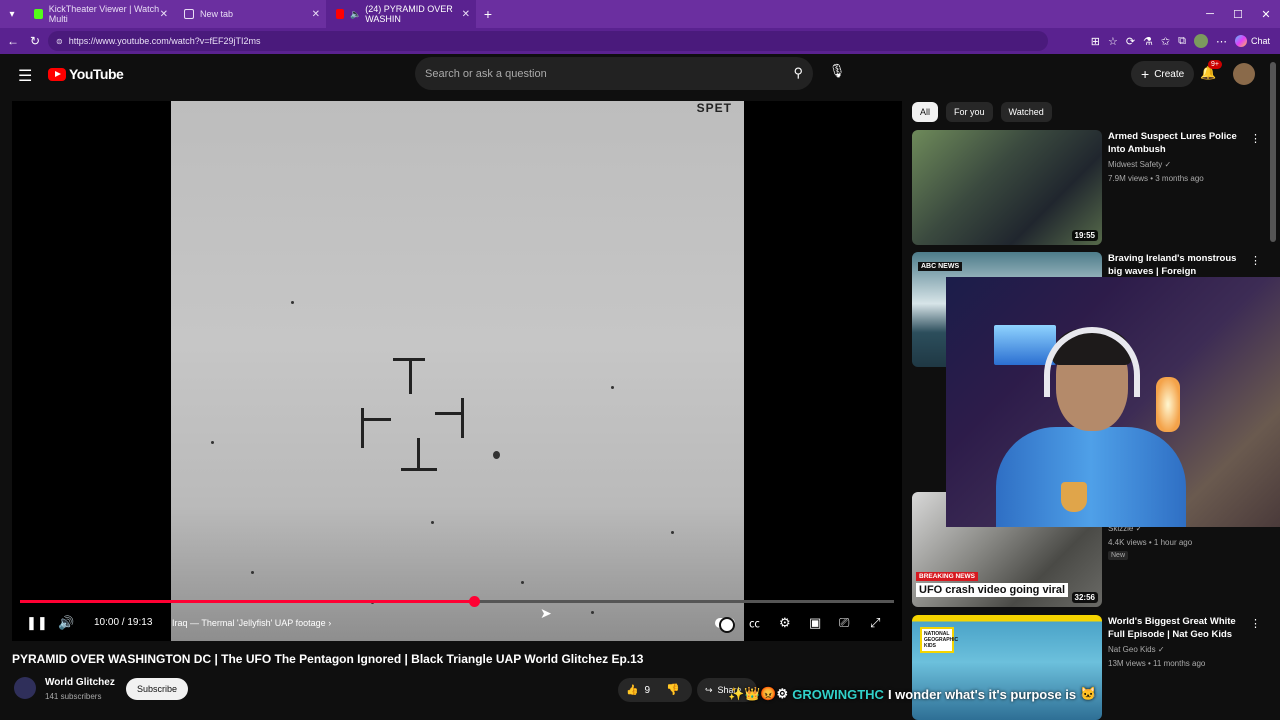  What do you see at coordinates (37, 623) in the screenshot?
I see `pause-icon: ❚❚` at bounding box center [37, 623].